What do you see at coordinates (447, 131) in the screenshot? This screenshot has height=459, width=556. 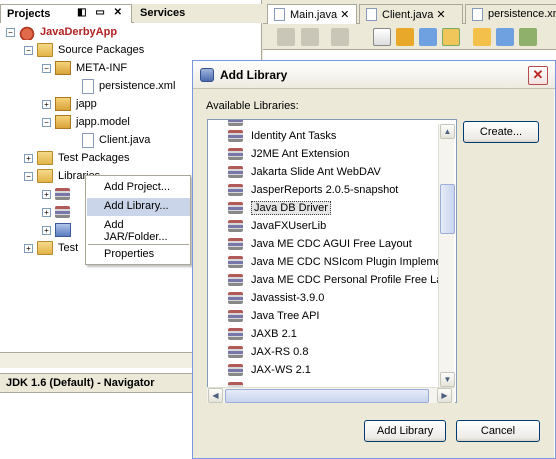 I see `scroll-up-icon: ▲` at bounding box center [447, 131].